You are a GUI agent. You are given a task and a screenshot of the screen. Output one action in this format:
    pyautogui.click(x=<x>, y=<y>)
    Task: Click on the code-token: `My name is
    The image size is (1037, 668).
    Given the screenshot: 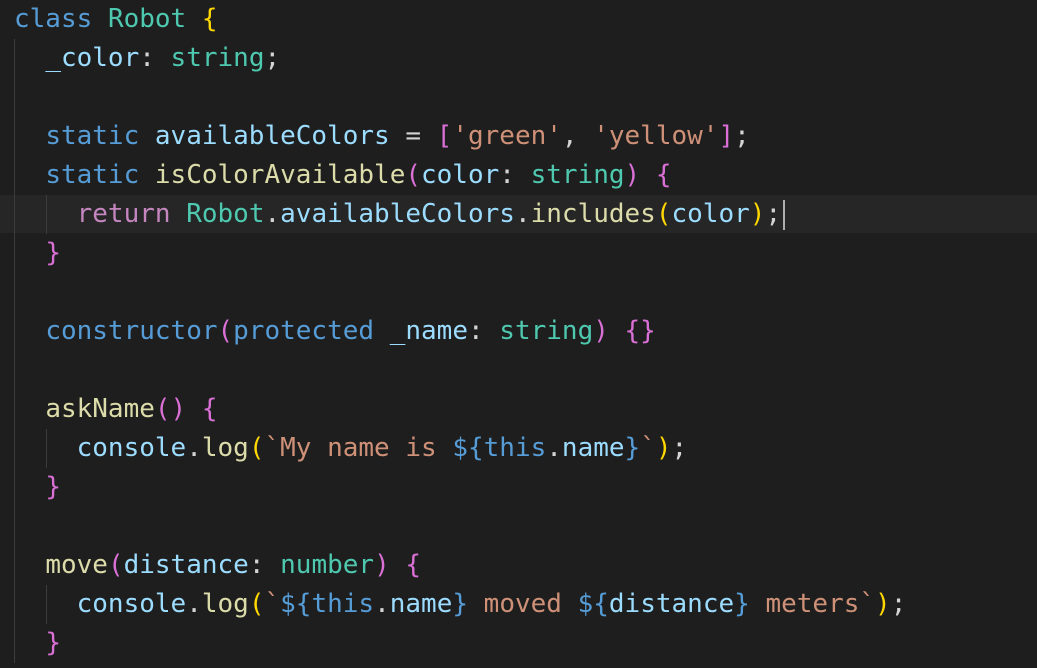 What is the action you would take?
    pyautogui.click(x=358, y=448)
    